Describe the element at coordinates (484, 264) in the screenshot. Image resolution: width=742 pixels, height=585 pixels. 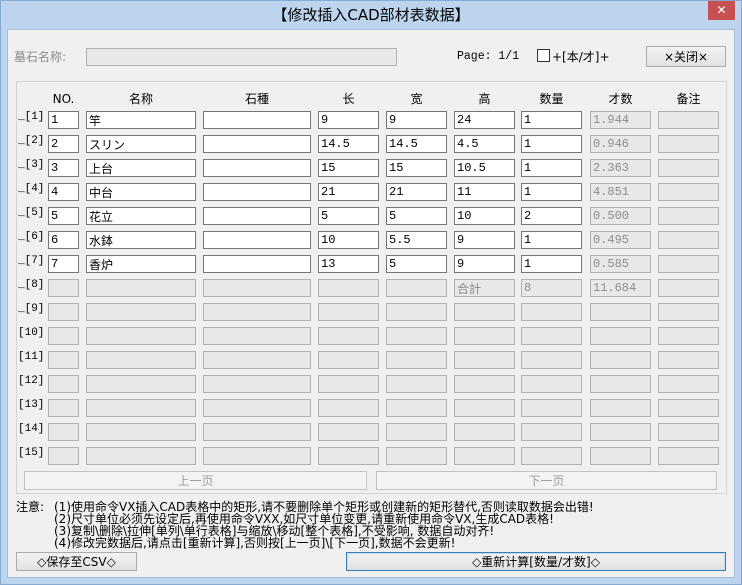
I see `row-7-height-input` at that location.